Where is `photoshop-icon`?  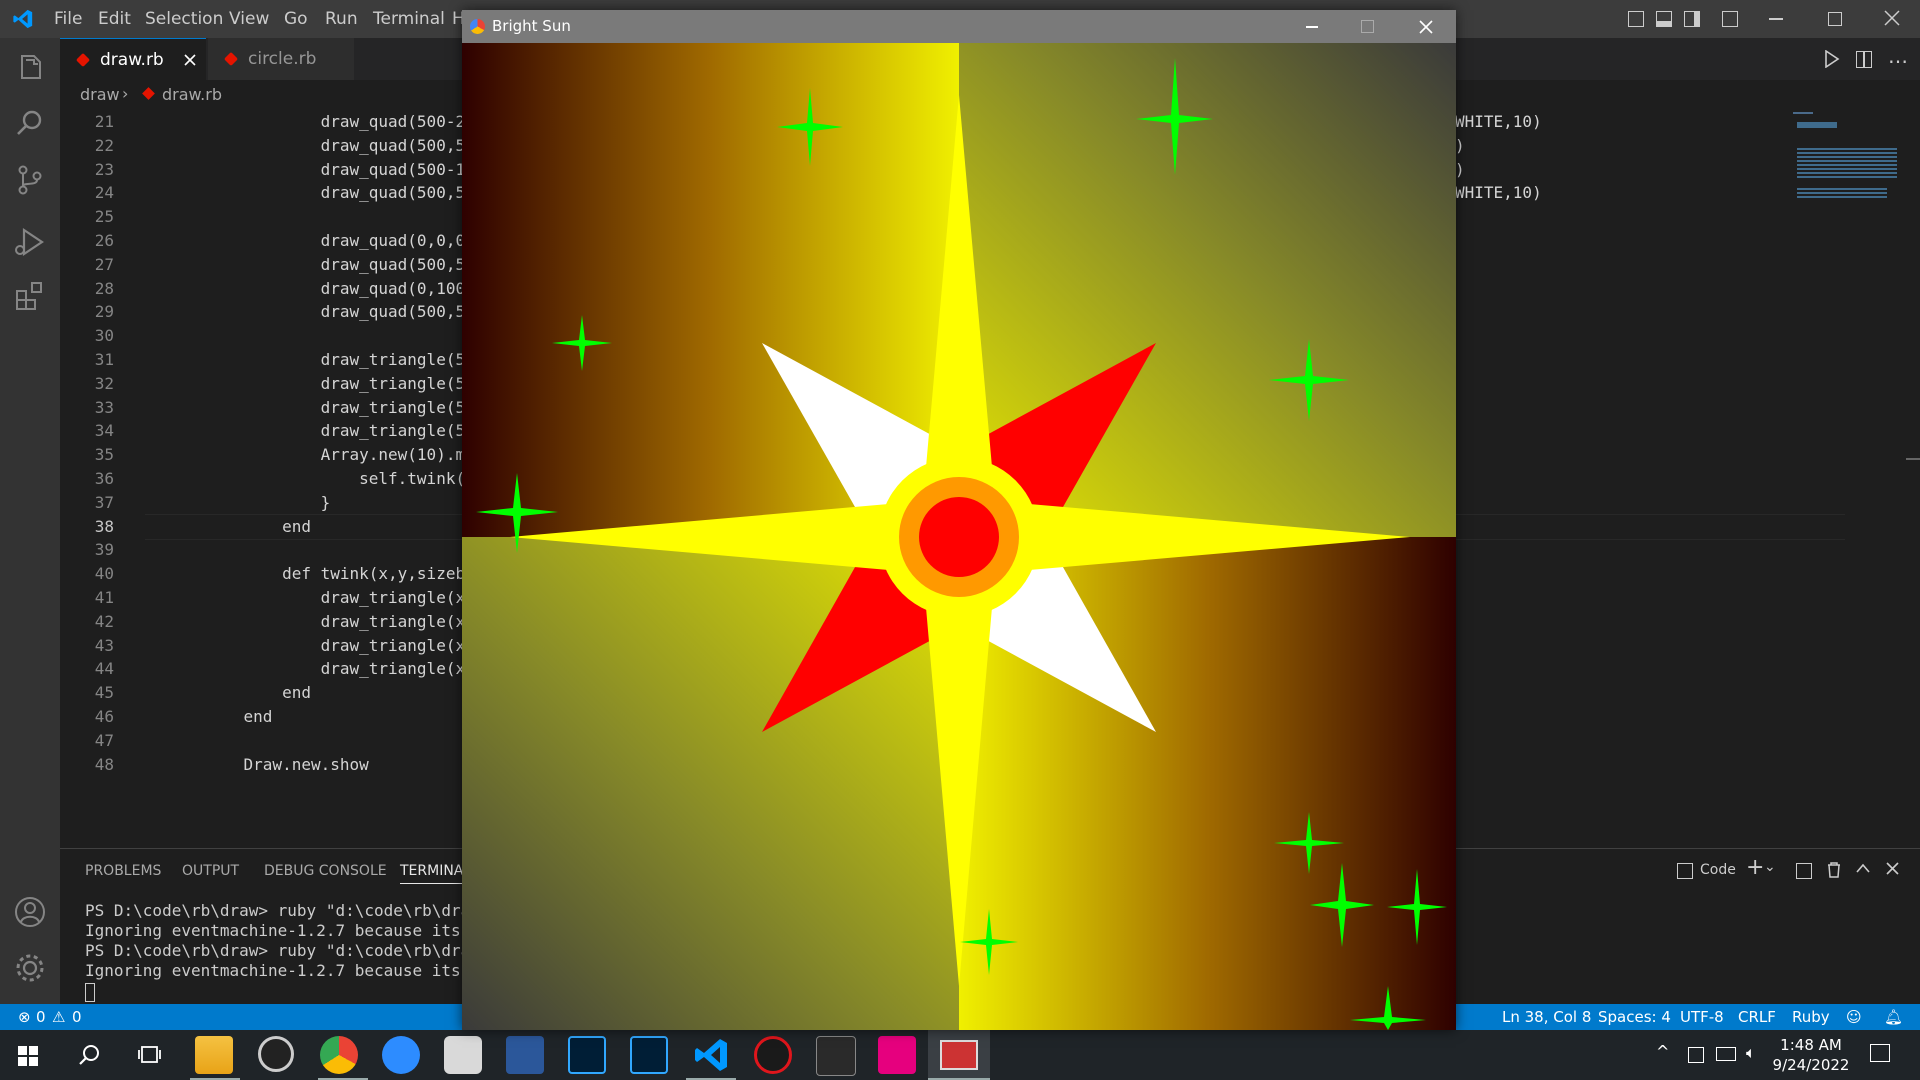
photoshop-icon is located at coordinates (587, 1055).